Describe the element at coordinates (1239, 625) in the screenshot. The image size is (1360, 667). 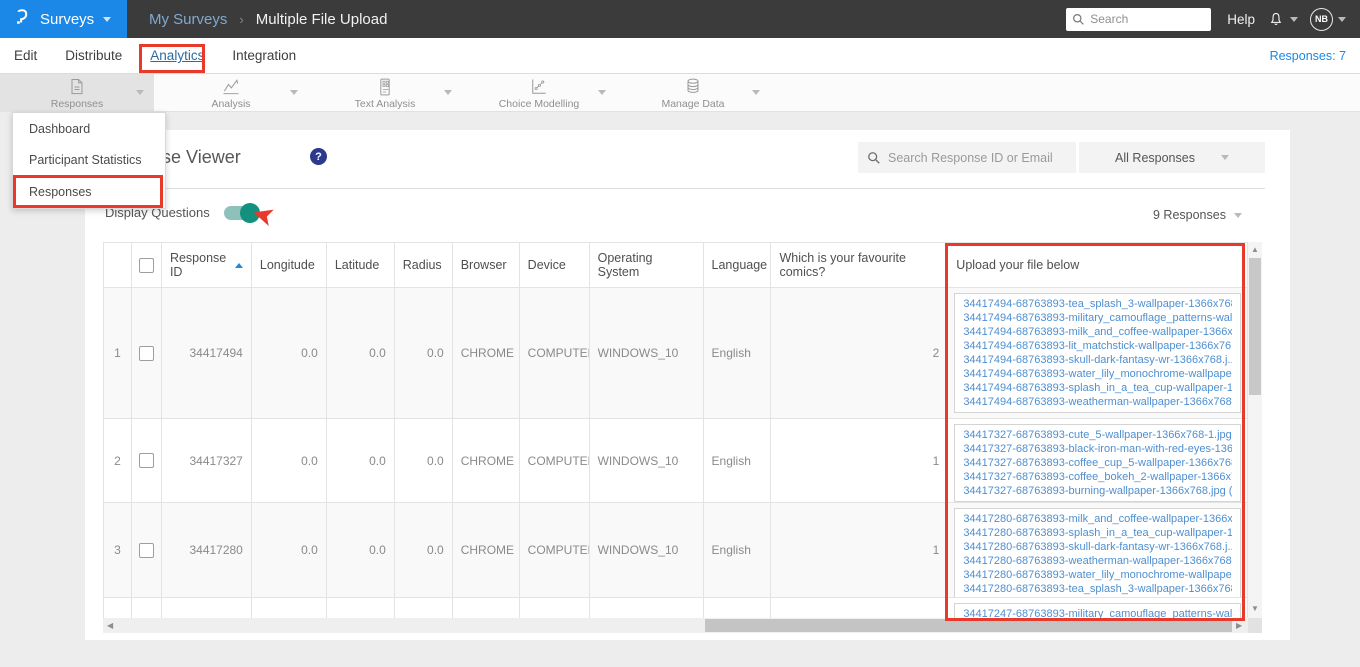
I see `scroll-right-icon: ▶` at that location.